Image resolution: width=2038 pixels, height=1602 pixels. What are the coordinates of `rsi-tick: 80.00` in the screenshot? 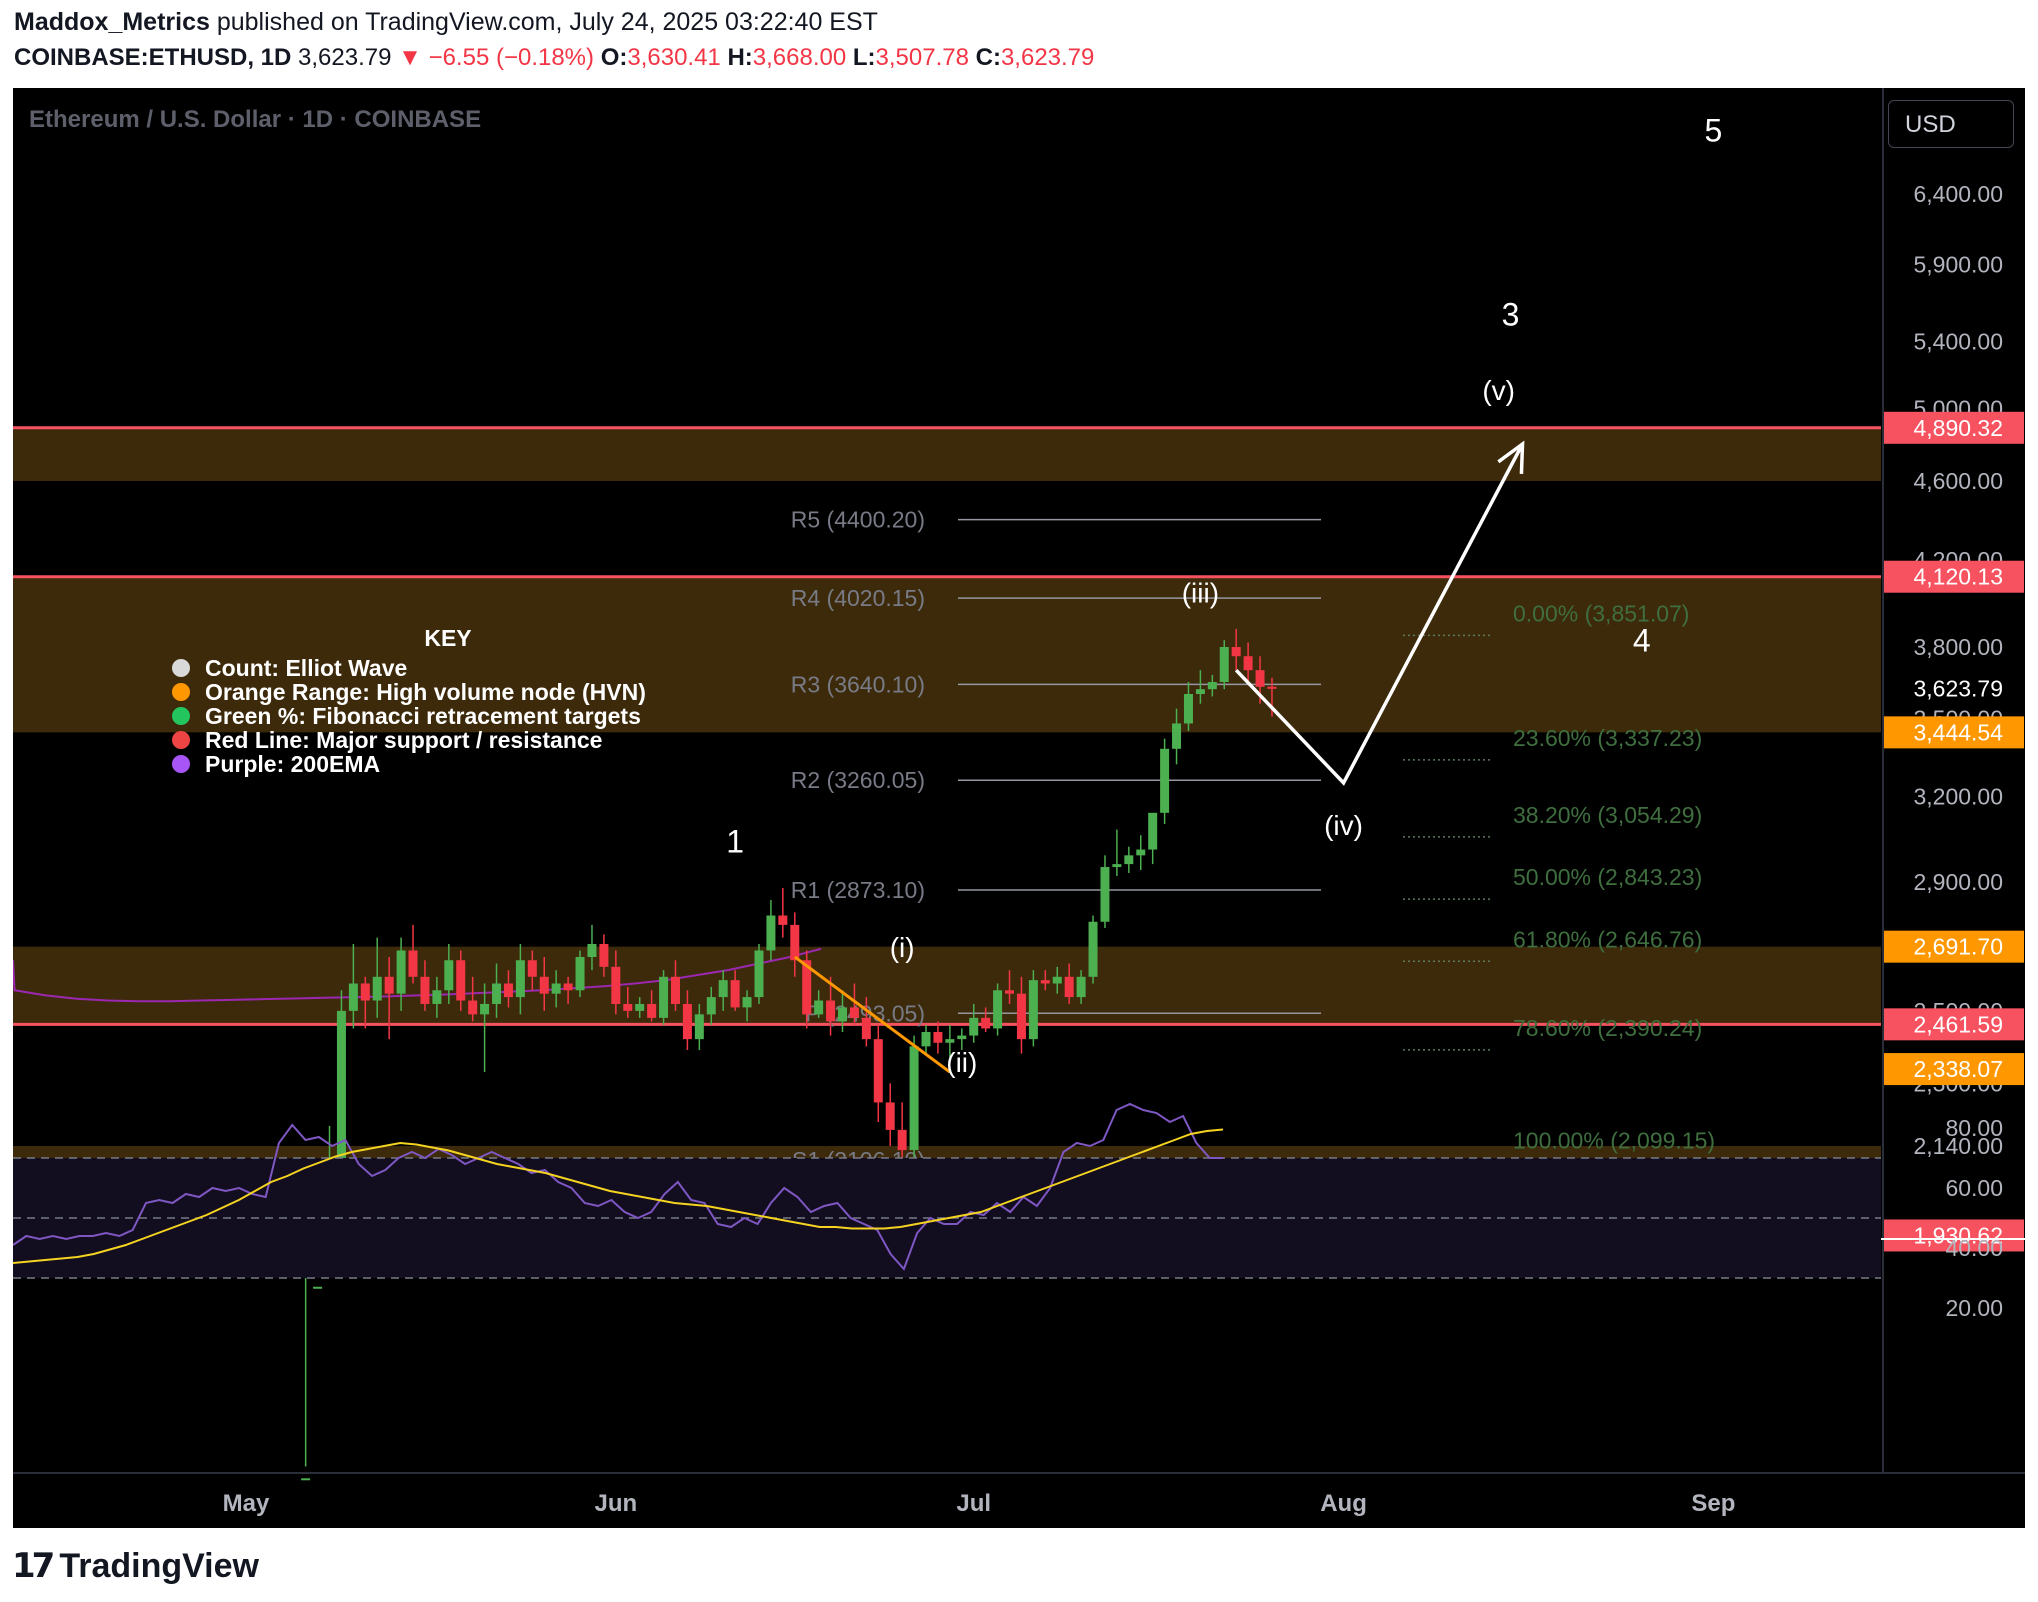 It's located at (1974, 1128).